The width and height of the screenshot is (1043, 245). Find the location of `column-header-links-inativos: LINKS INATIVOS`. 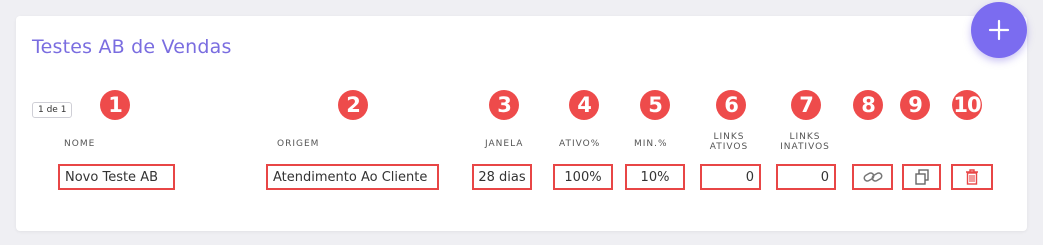

column-header-links-inativos: LINKS INATIVOS is located at coordinates (805, 142).